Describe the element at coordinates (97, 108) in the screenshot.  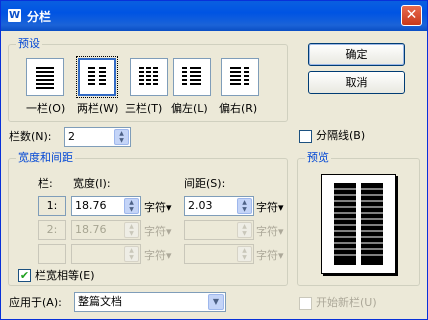
I see `preset-two-columns-label: 两栏(W)` at that location.